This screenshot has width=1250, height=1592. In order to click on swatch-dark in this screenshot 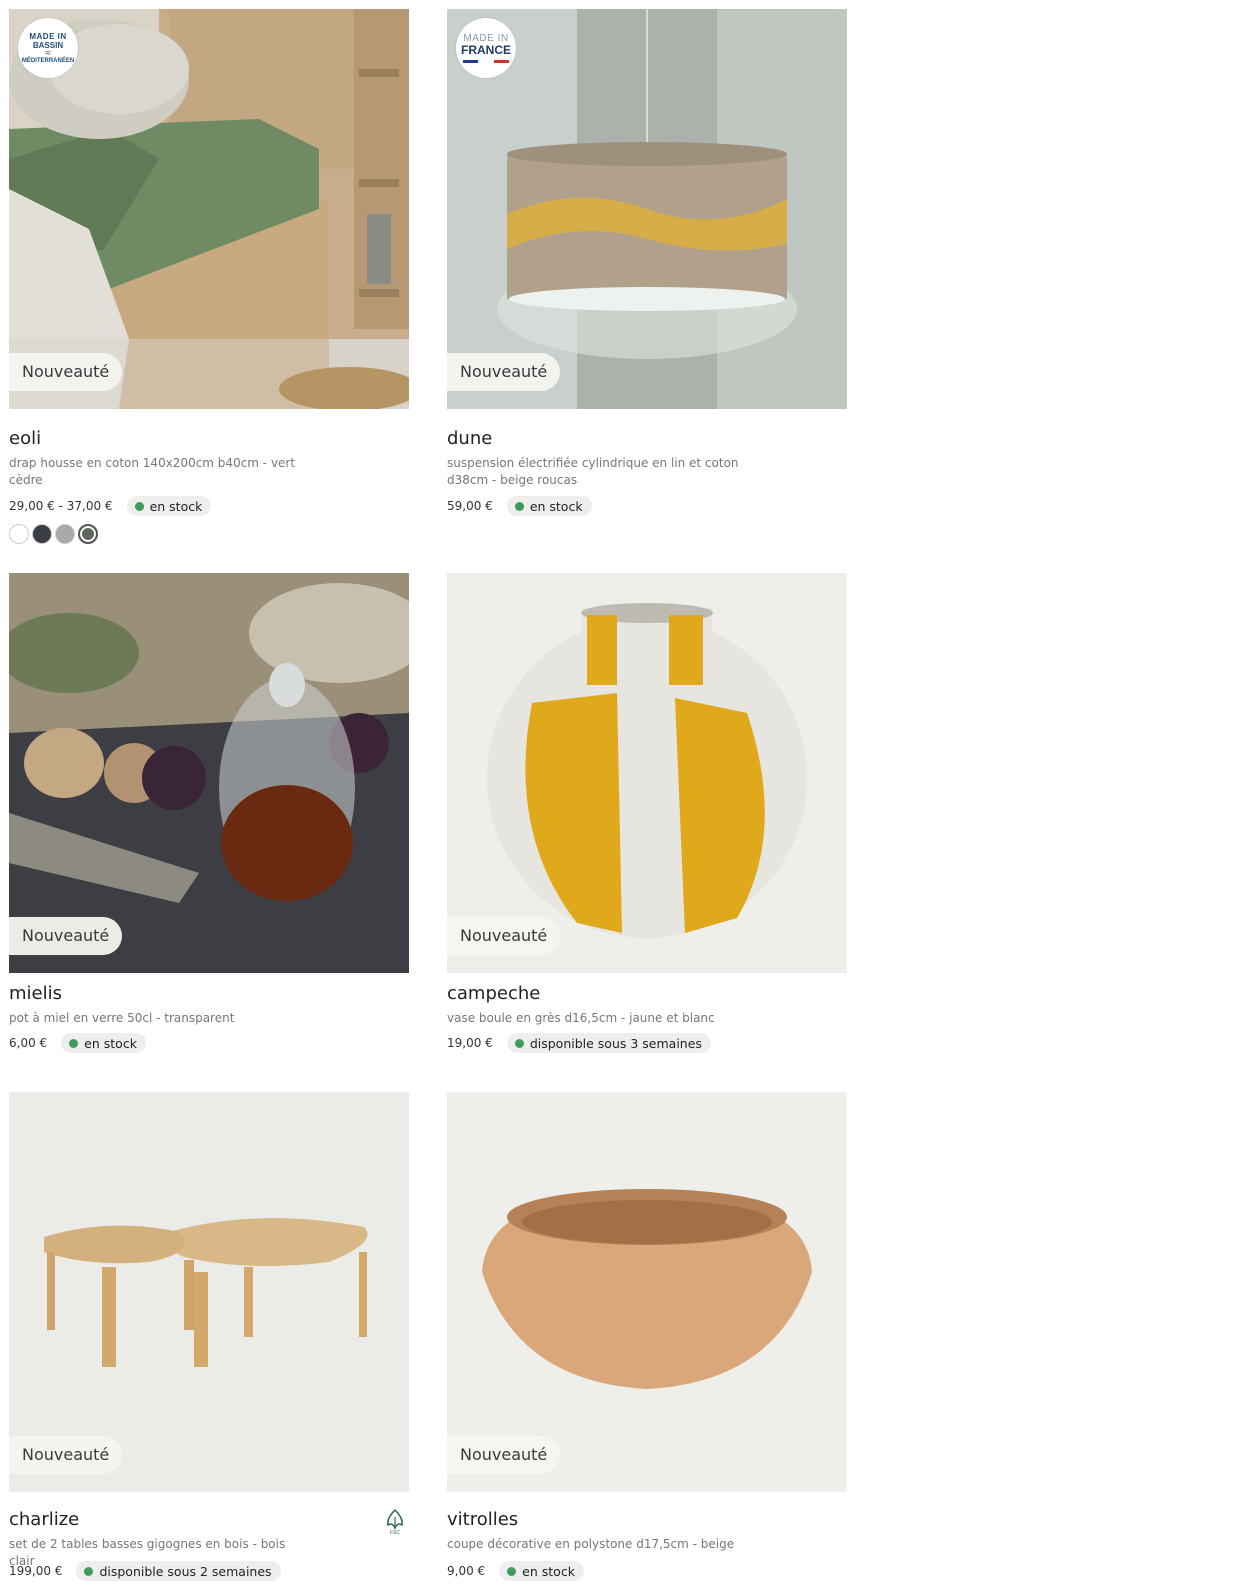, I will do `click(42, 534)`.